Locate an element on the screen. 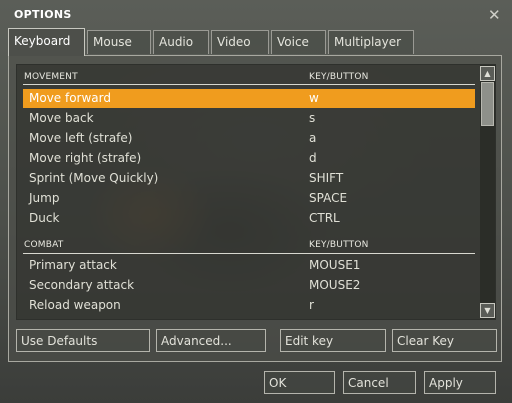 This screenshot has width=512, height=403. scroll-up-icon: ▲ is located at coordinates (487, 73).